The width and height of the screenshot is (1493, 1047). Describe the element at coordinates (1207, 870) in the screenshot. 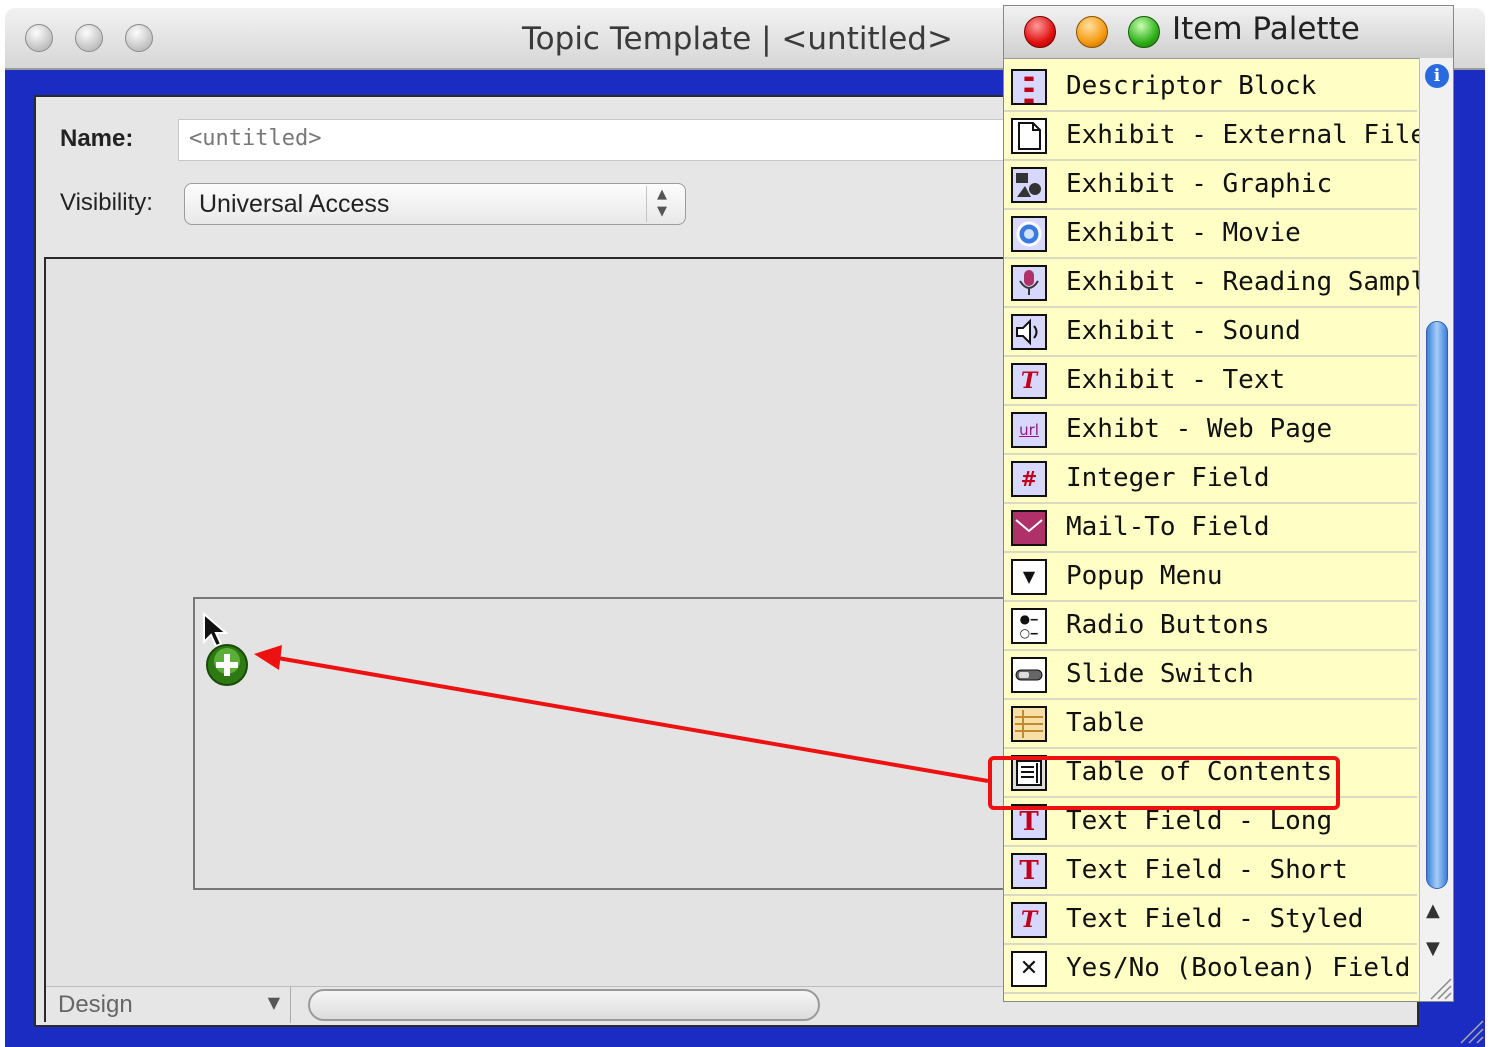

I see `palette-item-label: Text Field - Short` at that location.